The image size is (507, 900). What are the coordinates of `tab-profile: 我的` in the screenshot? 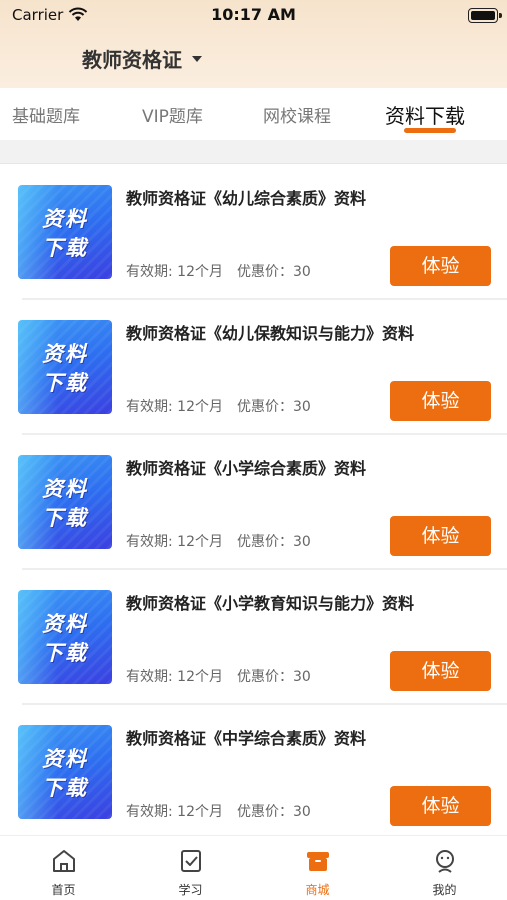 It's located at (444, 868).